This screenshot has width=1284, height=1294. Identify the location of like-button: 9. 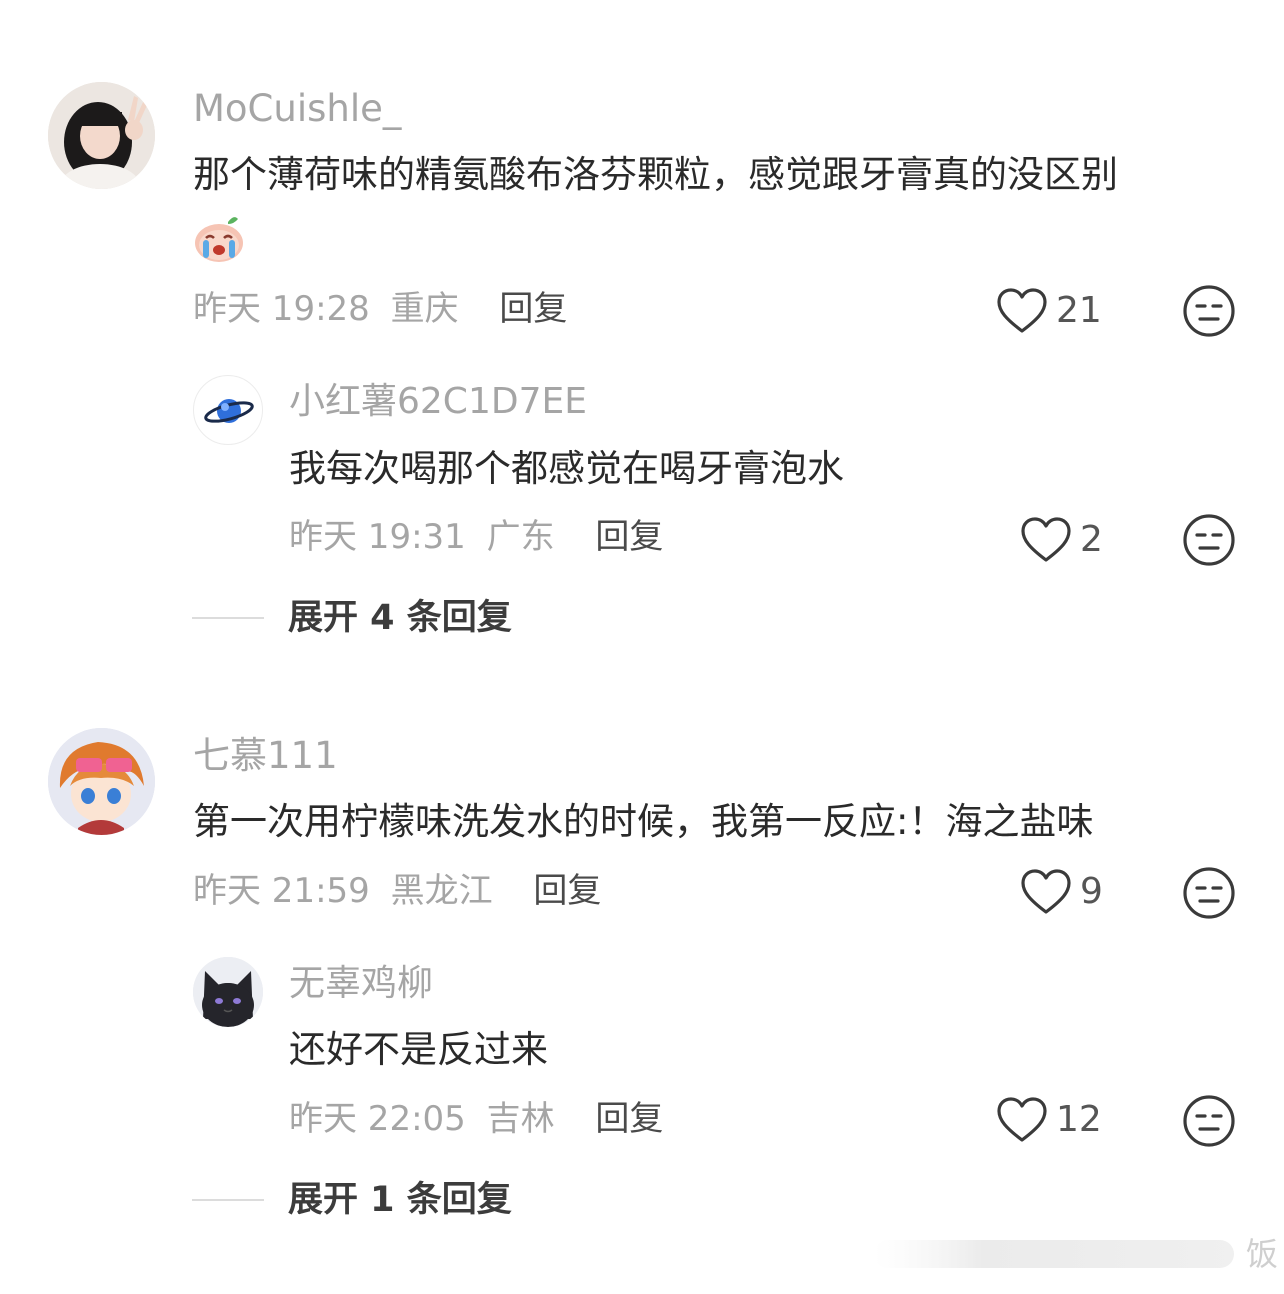
(1061, 892).